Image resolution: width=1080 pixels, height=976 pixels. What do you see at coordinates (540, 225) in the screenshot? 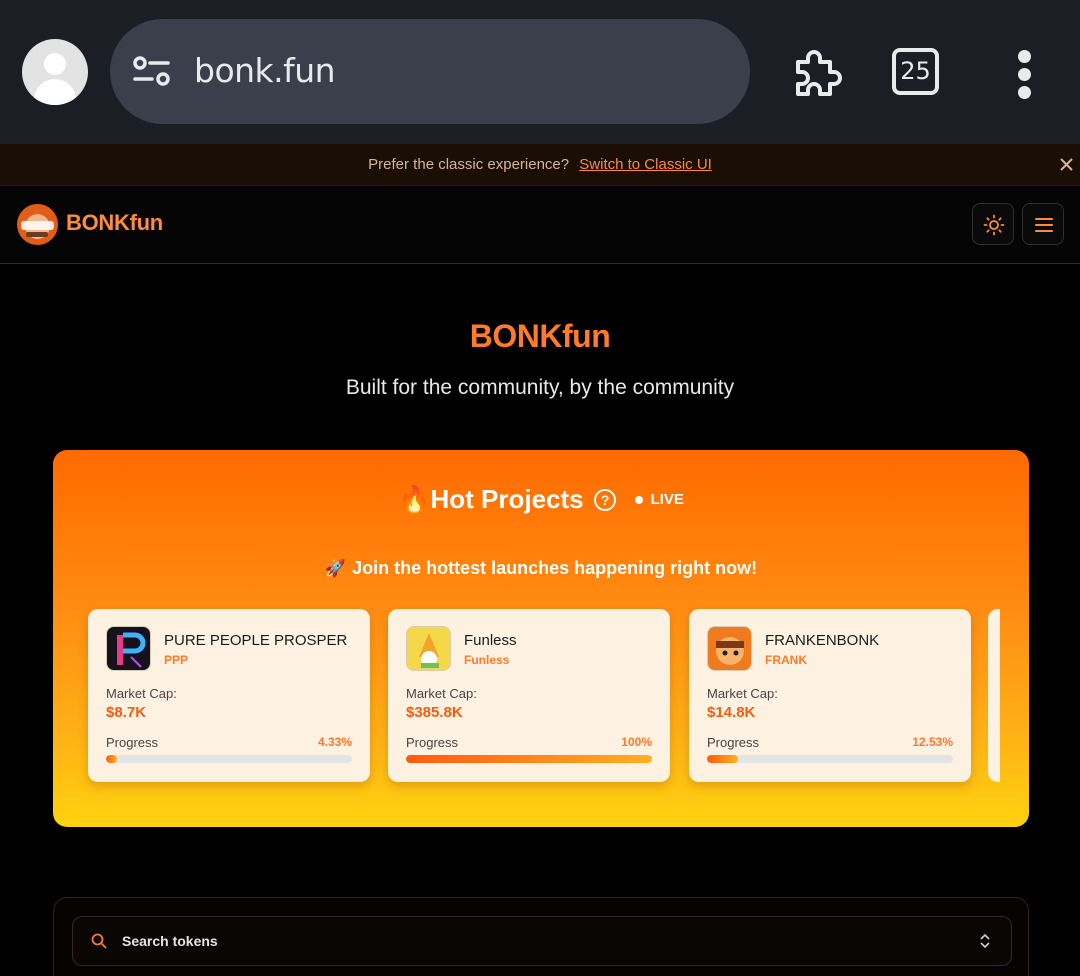
I see `site-header: BONKfun` at bounding box center [540, 225].